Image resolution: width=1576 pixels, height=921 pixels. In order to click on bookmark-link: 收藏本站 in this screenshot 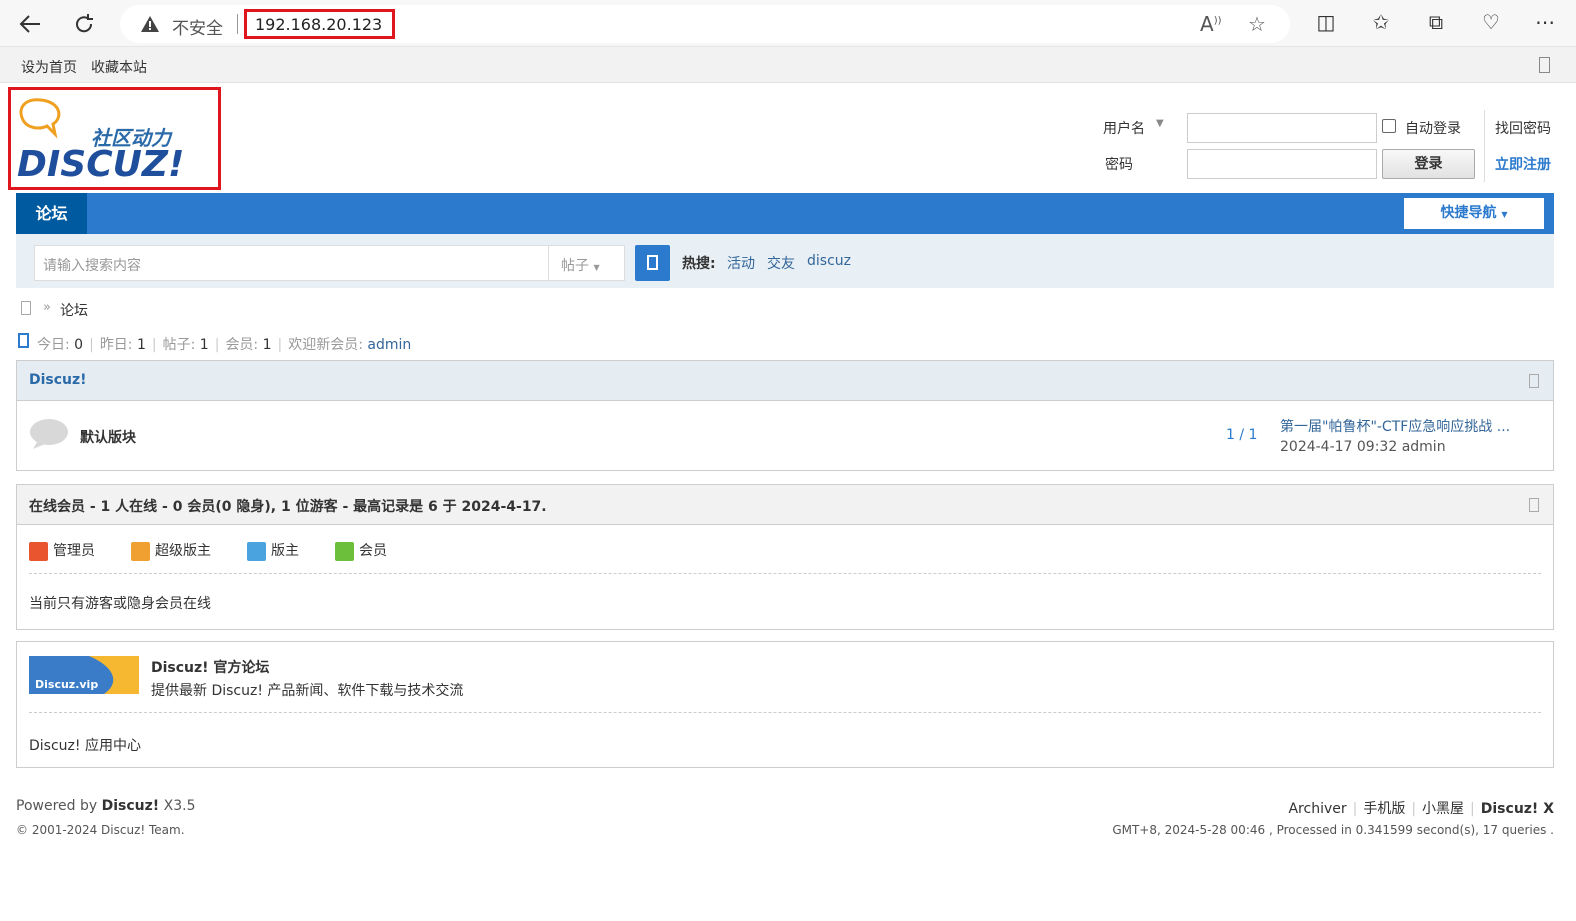, I will do `click(119, 67)`.